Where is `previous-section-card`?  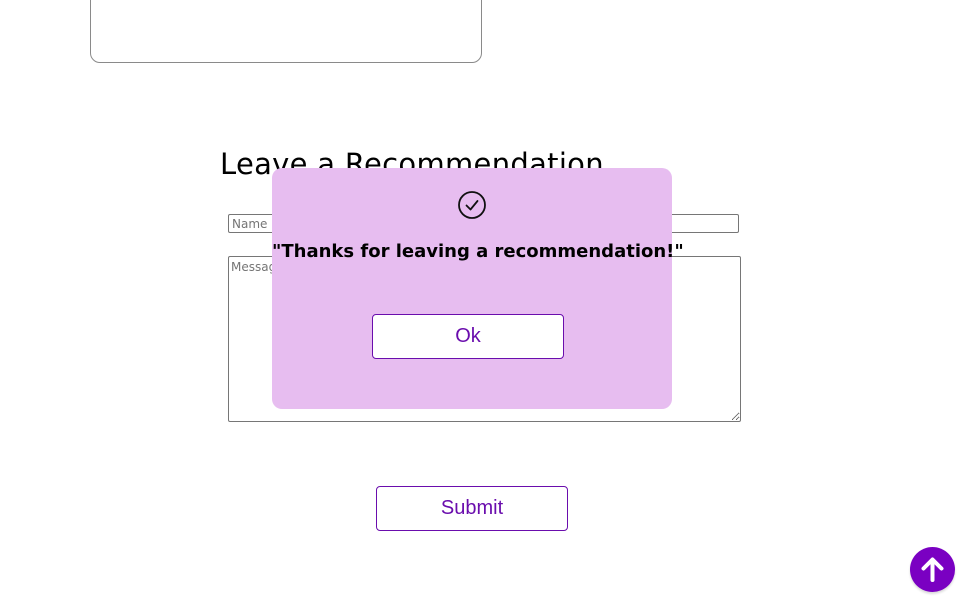 previous-section-card is located at coordinates (286, 31).